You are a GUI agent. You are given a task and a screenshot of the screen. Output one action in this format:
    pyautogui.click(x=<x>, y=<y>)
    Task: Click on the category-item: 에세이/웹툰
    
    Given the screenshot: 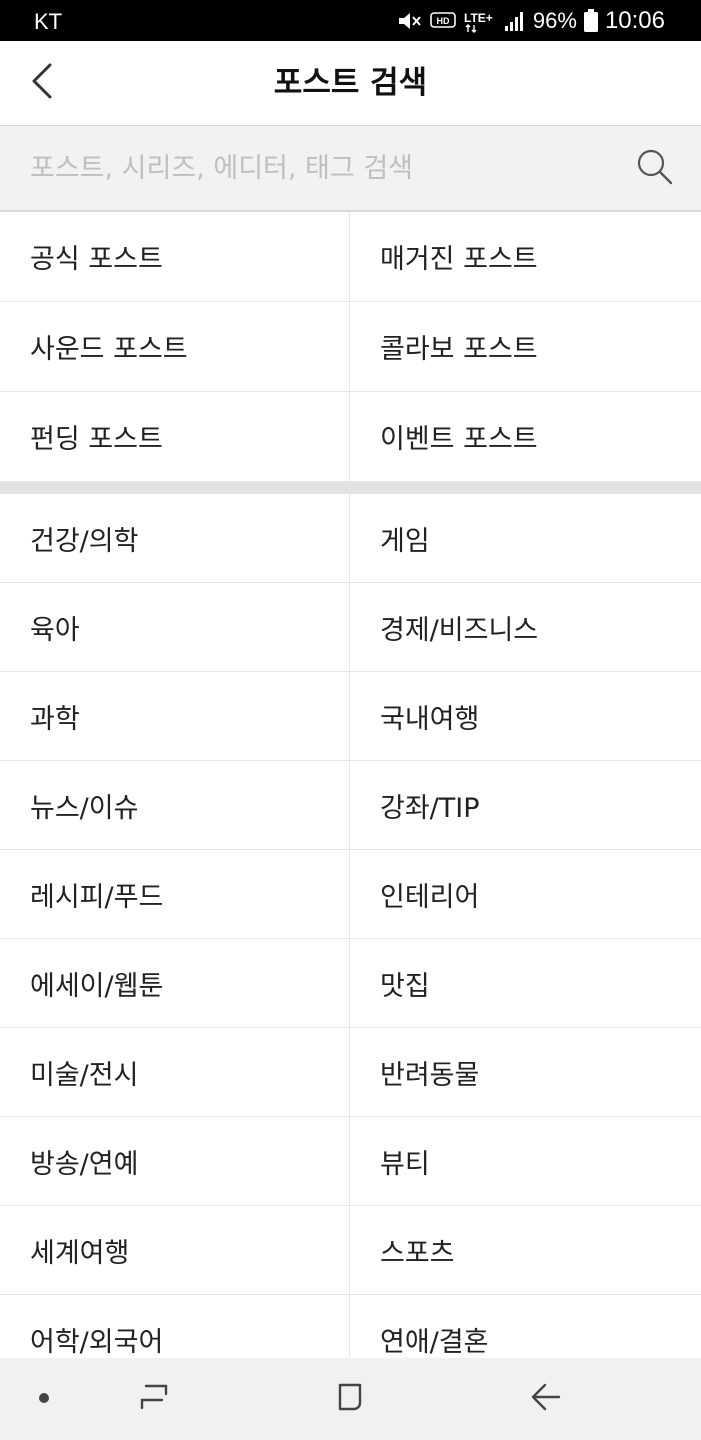 What is the action you would take?
    pyautogui.click(x=175, y=983)
    